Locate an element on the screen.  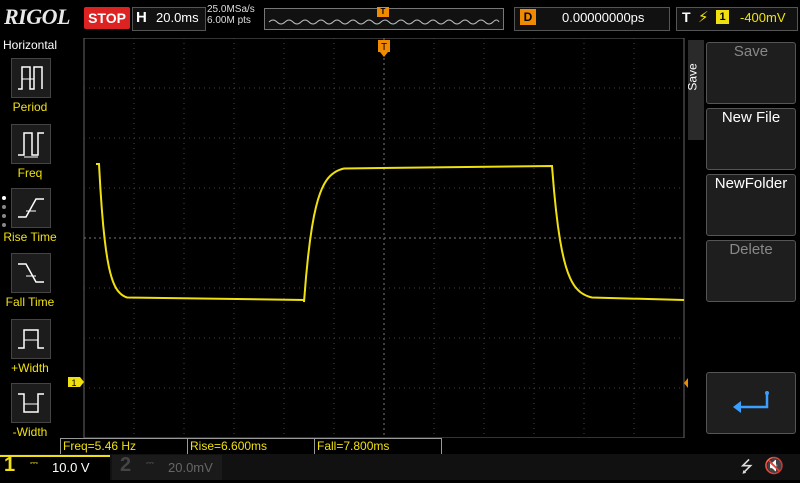
measure-pos-width-button: +Width is located at coordinates (30, 352).